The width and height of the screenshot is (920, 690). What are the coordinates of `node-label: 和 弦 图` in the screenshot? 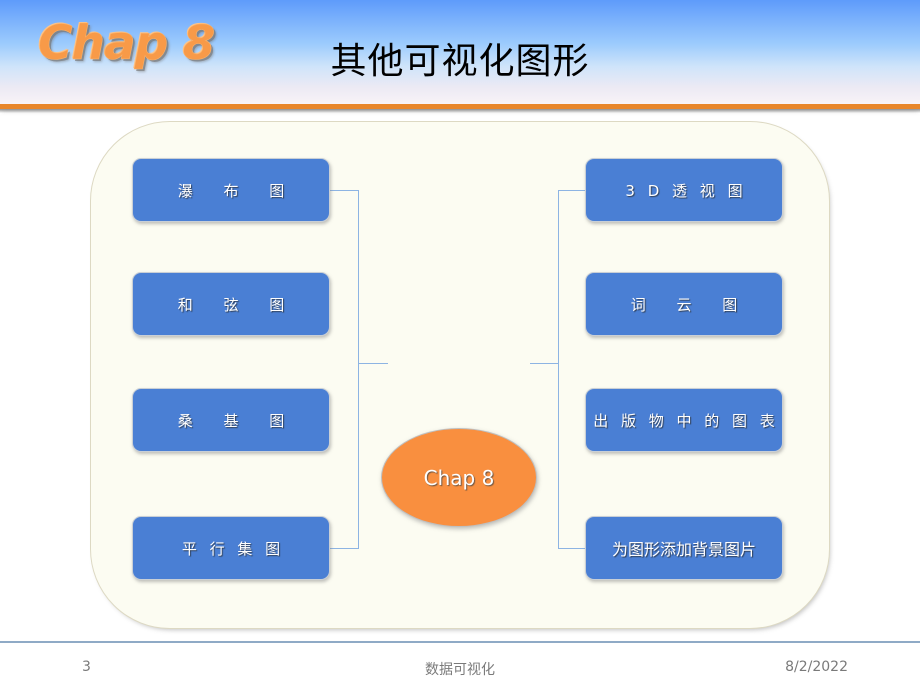 It's located at (237, 304).